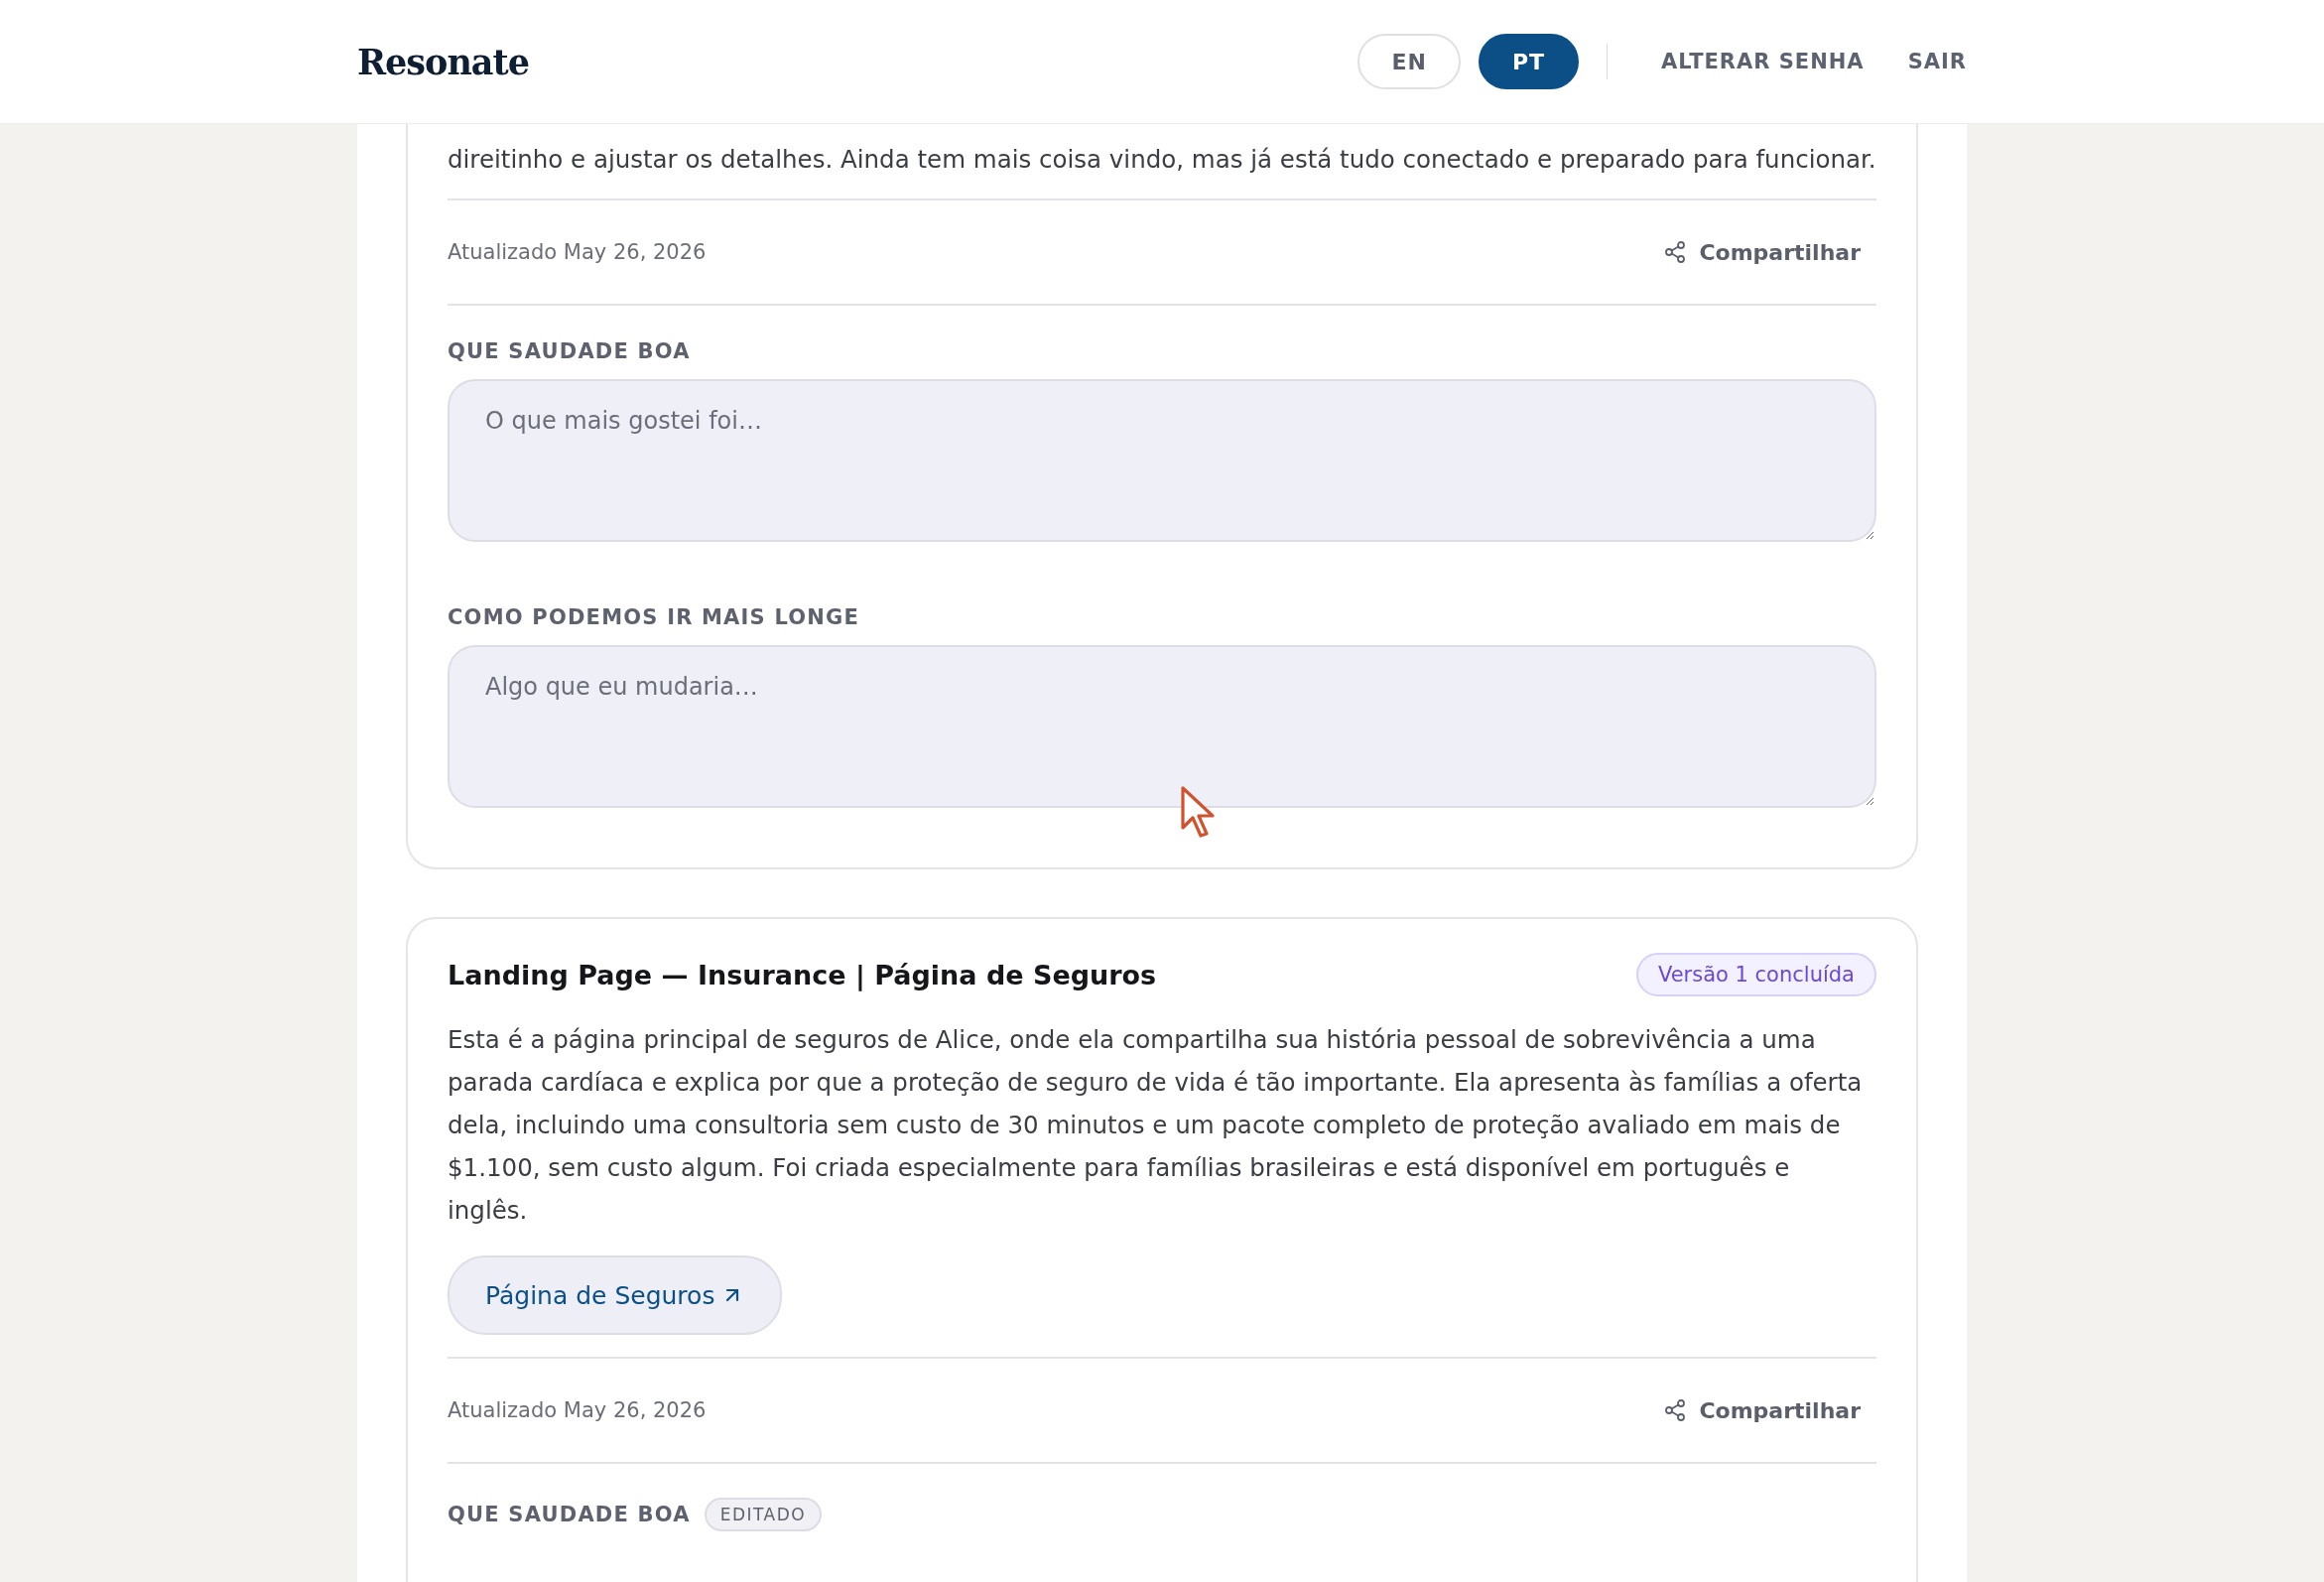  Describe the element at coordinates (1156, 1125) in the screenshot. I see `card-description: Esta é a página principal de seguros de Alice, onde ela compartilha sua história pessoal de sobrevivência a uma parada cardíaca e explica por que a proteção de seguro de vida é tão importante. Ela apresenta às famílias a oferta dela, incluindo uma consultoria sem custo de 30 minutos e um pacote completo de proteção avaliado em mais de $1.100, sem custo algum. Foi criada especialmente para famílias brasileiras e está disponível em português e inglês.` at that location.